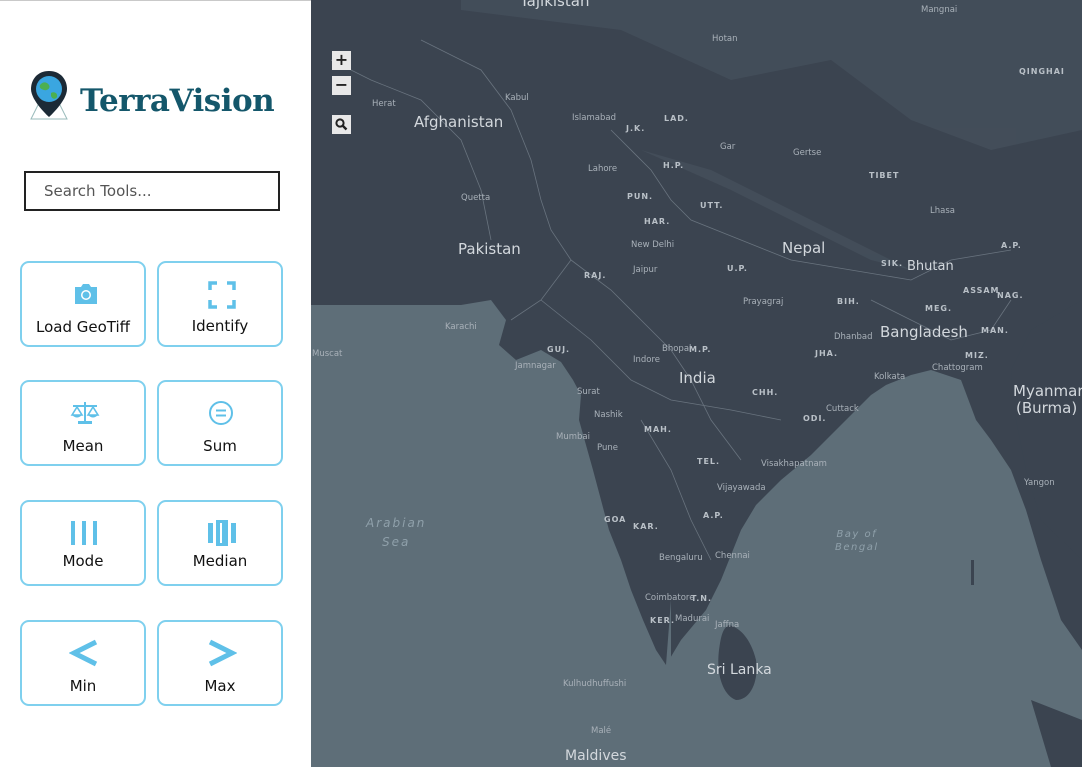 The height and width of the screenshot is (767, 1082). I want to click on load-geotiff-button: Load GeoTiff, so click(83, 304).